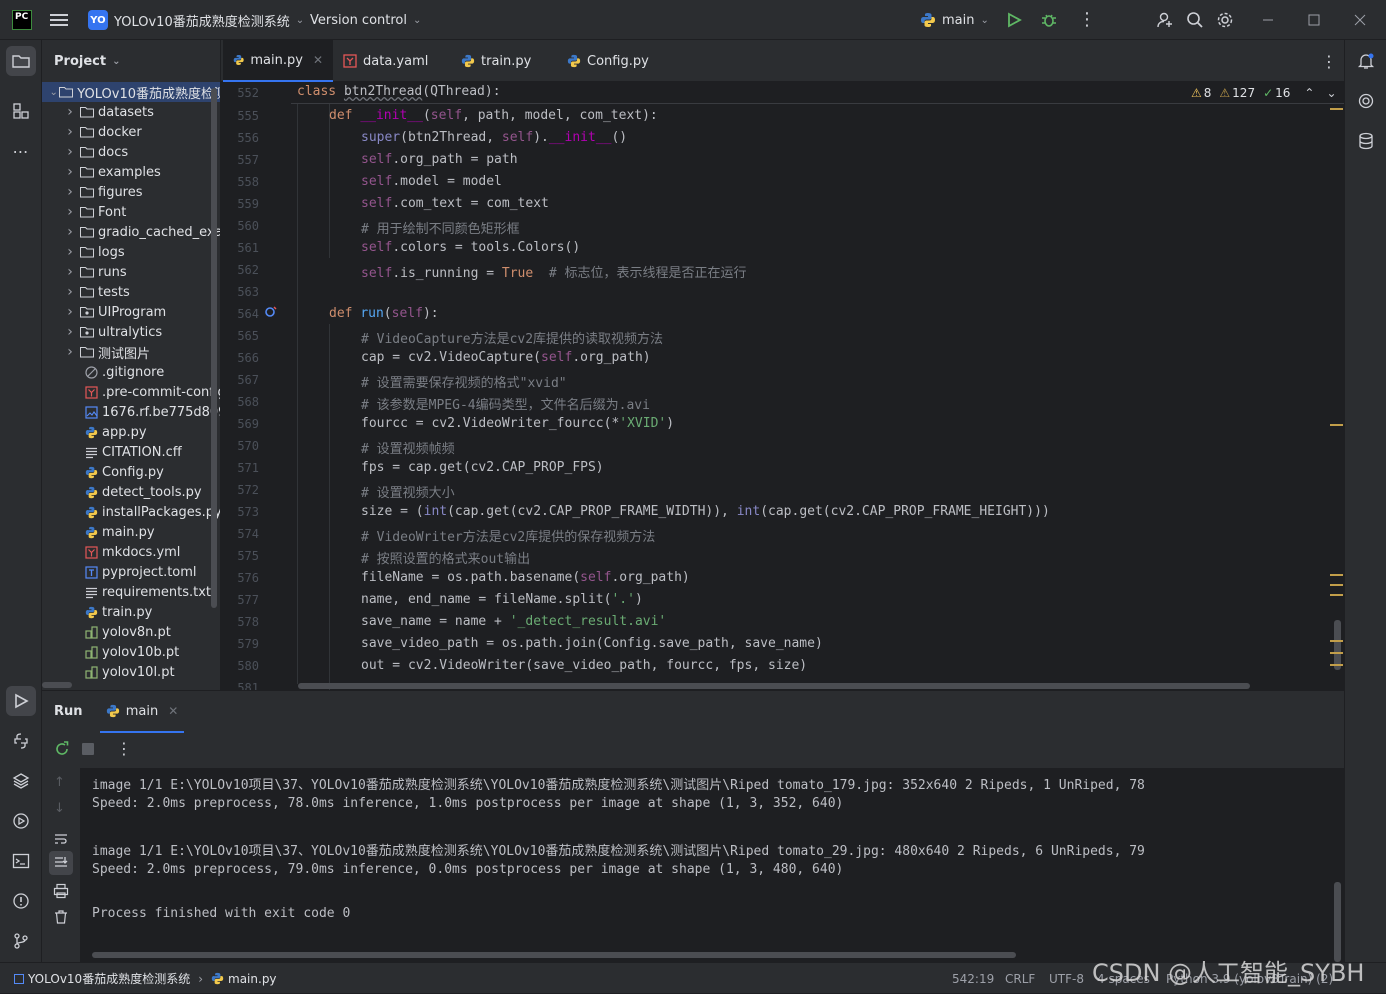 The image size is (1386, 994). I want to click on tree-item: › Font, so click(131, 212).